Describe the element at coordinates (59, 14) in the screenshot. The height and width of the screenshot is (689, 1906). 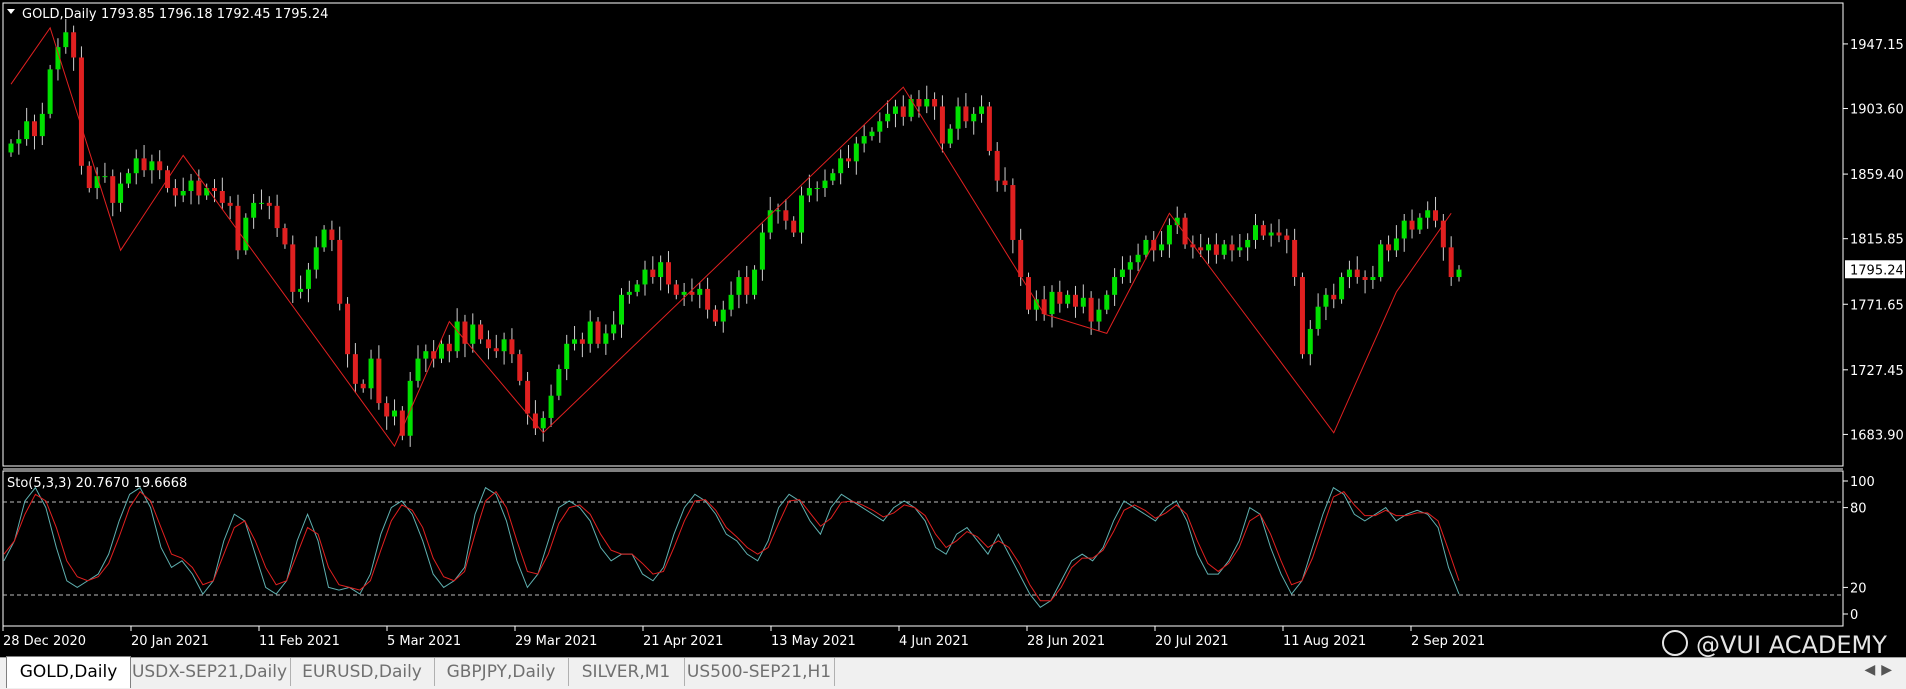
I see `symbol-label: GOLD,Daily` at that location.